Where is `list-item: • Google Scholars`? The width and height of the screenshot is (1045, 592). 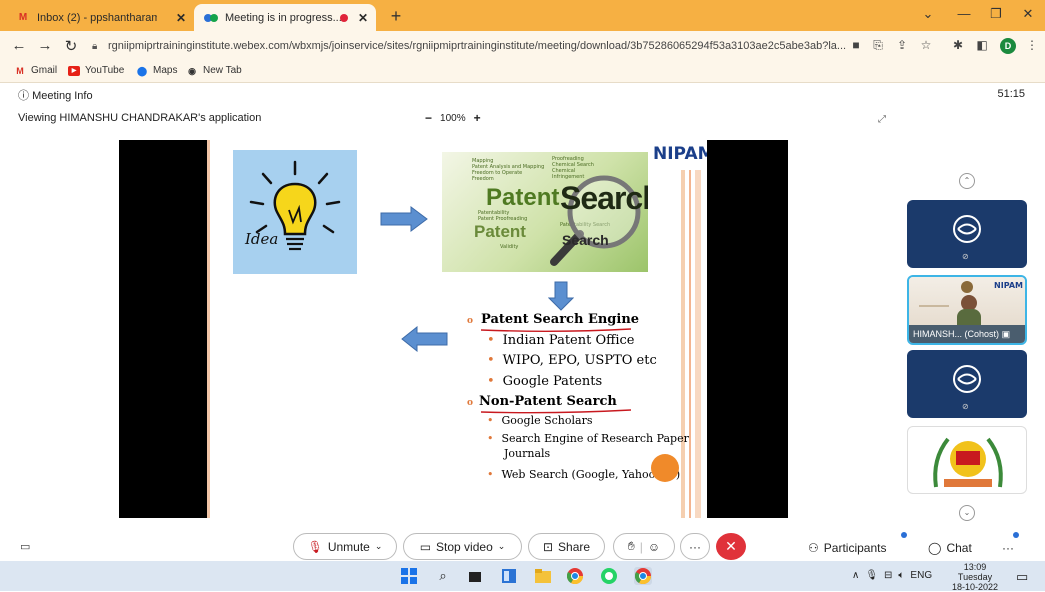 list-item: • Google Scholars is located at coordinates (539, 420).